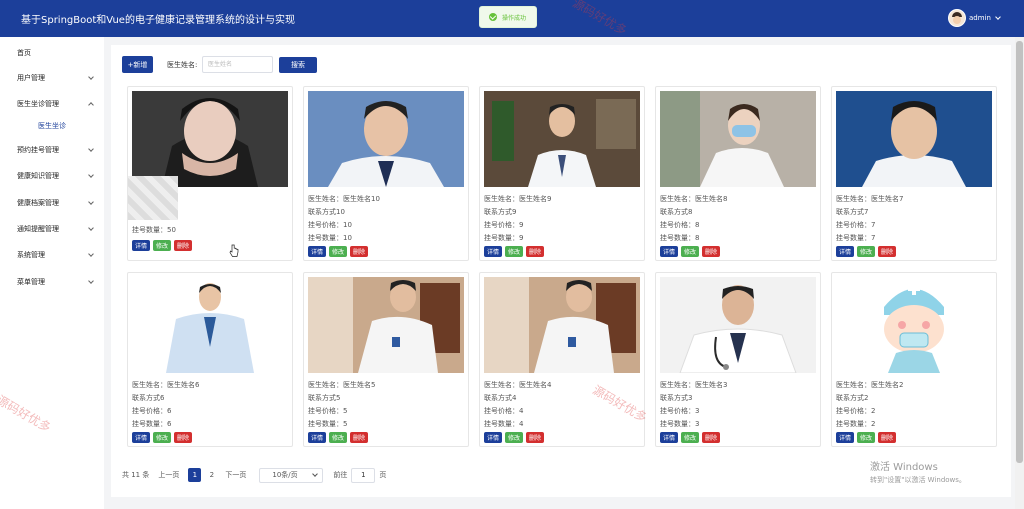 The height and width of the screenshot is (509, 1024). Describe the element at coordinates (52, 78) in the screenshot. I see `sidebar-item-user-management: 用户管理` at that location.